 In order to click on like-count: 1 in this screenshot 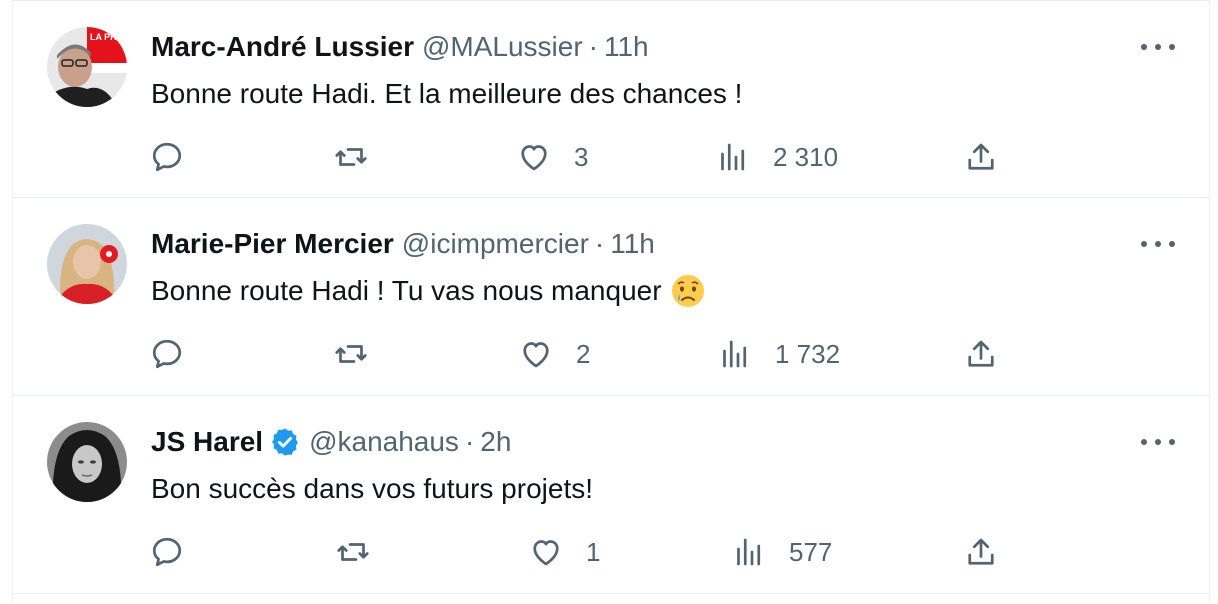, I will do `click(593, 551)`.